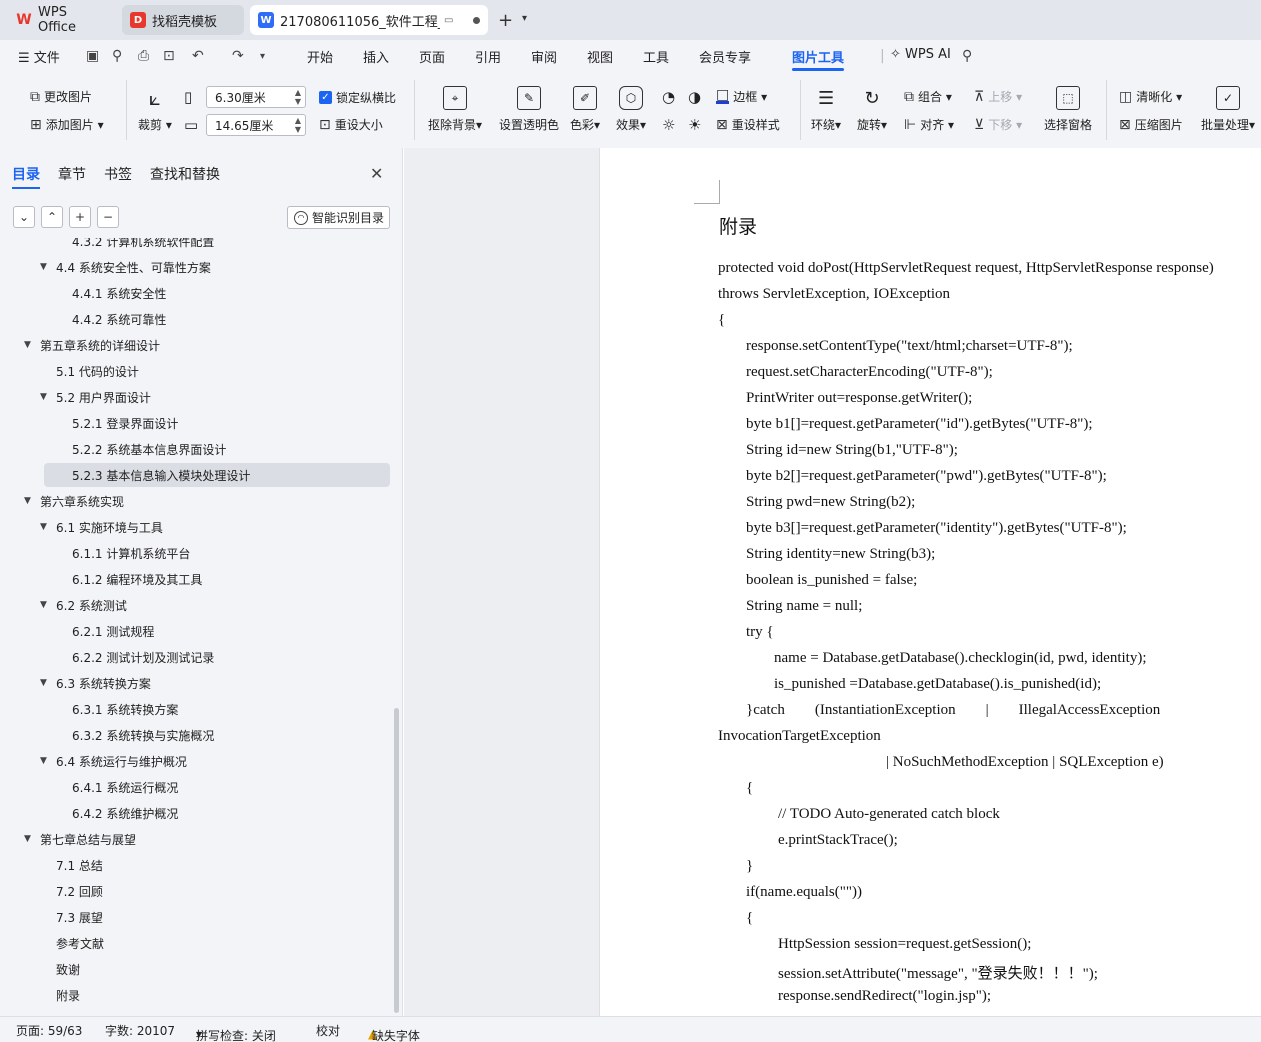 Image resolution: width=1261 pixels, height=1042 pixels. Describe the element at coordinates (135, 657) in the screenshot. I see `toc-item: 6.2.2 测试计划及测试记录` at that location.